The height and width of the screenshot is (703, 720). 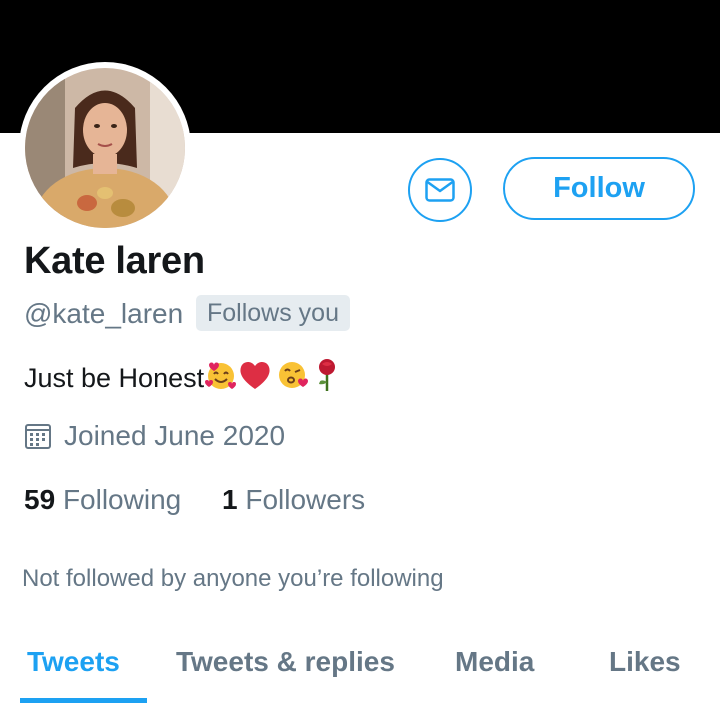 What do you see at coordinates (40, 499) in the screenshot?
I see `following-count: 59` at bounding box center [40, 499].